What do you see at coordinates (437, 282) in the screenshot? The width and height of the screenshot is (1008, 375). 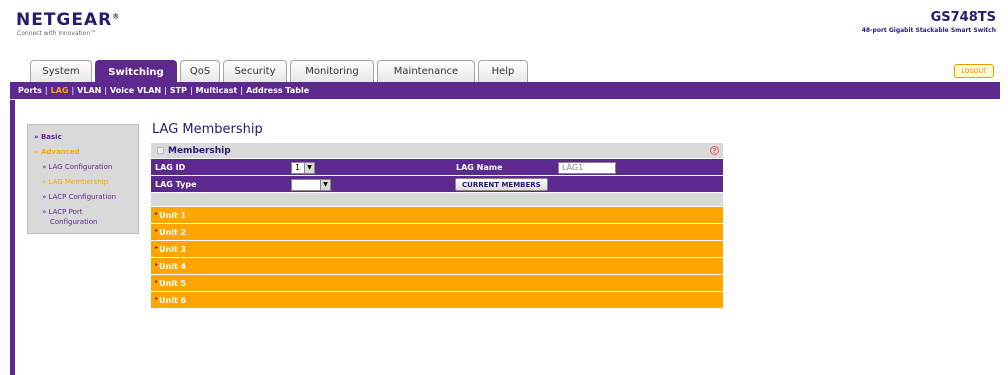 I see `unit-row: ▸ Unit 5` at bounding box center [437, 282].